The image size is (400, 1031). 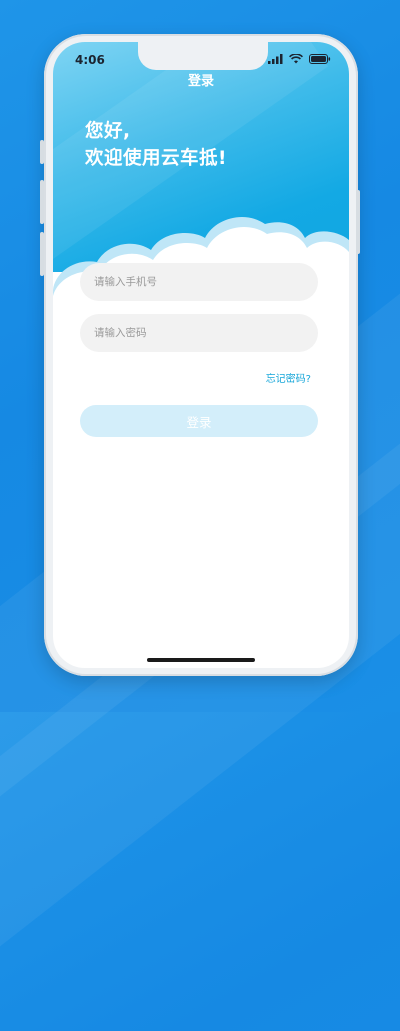 I want to click on wifi-icon, so click(x=296, y=59).